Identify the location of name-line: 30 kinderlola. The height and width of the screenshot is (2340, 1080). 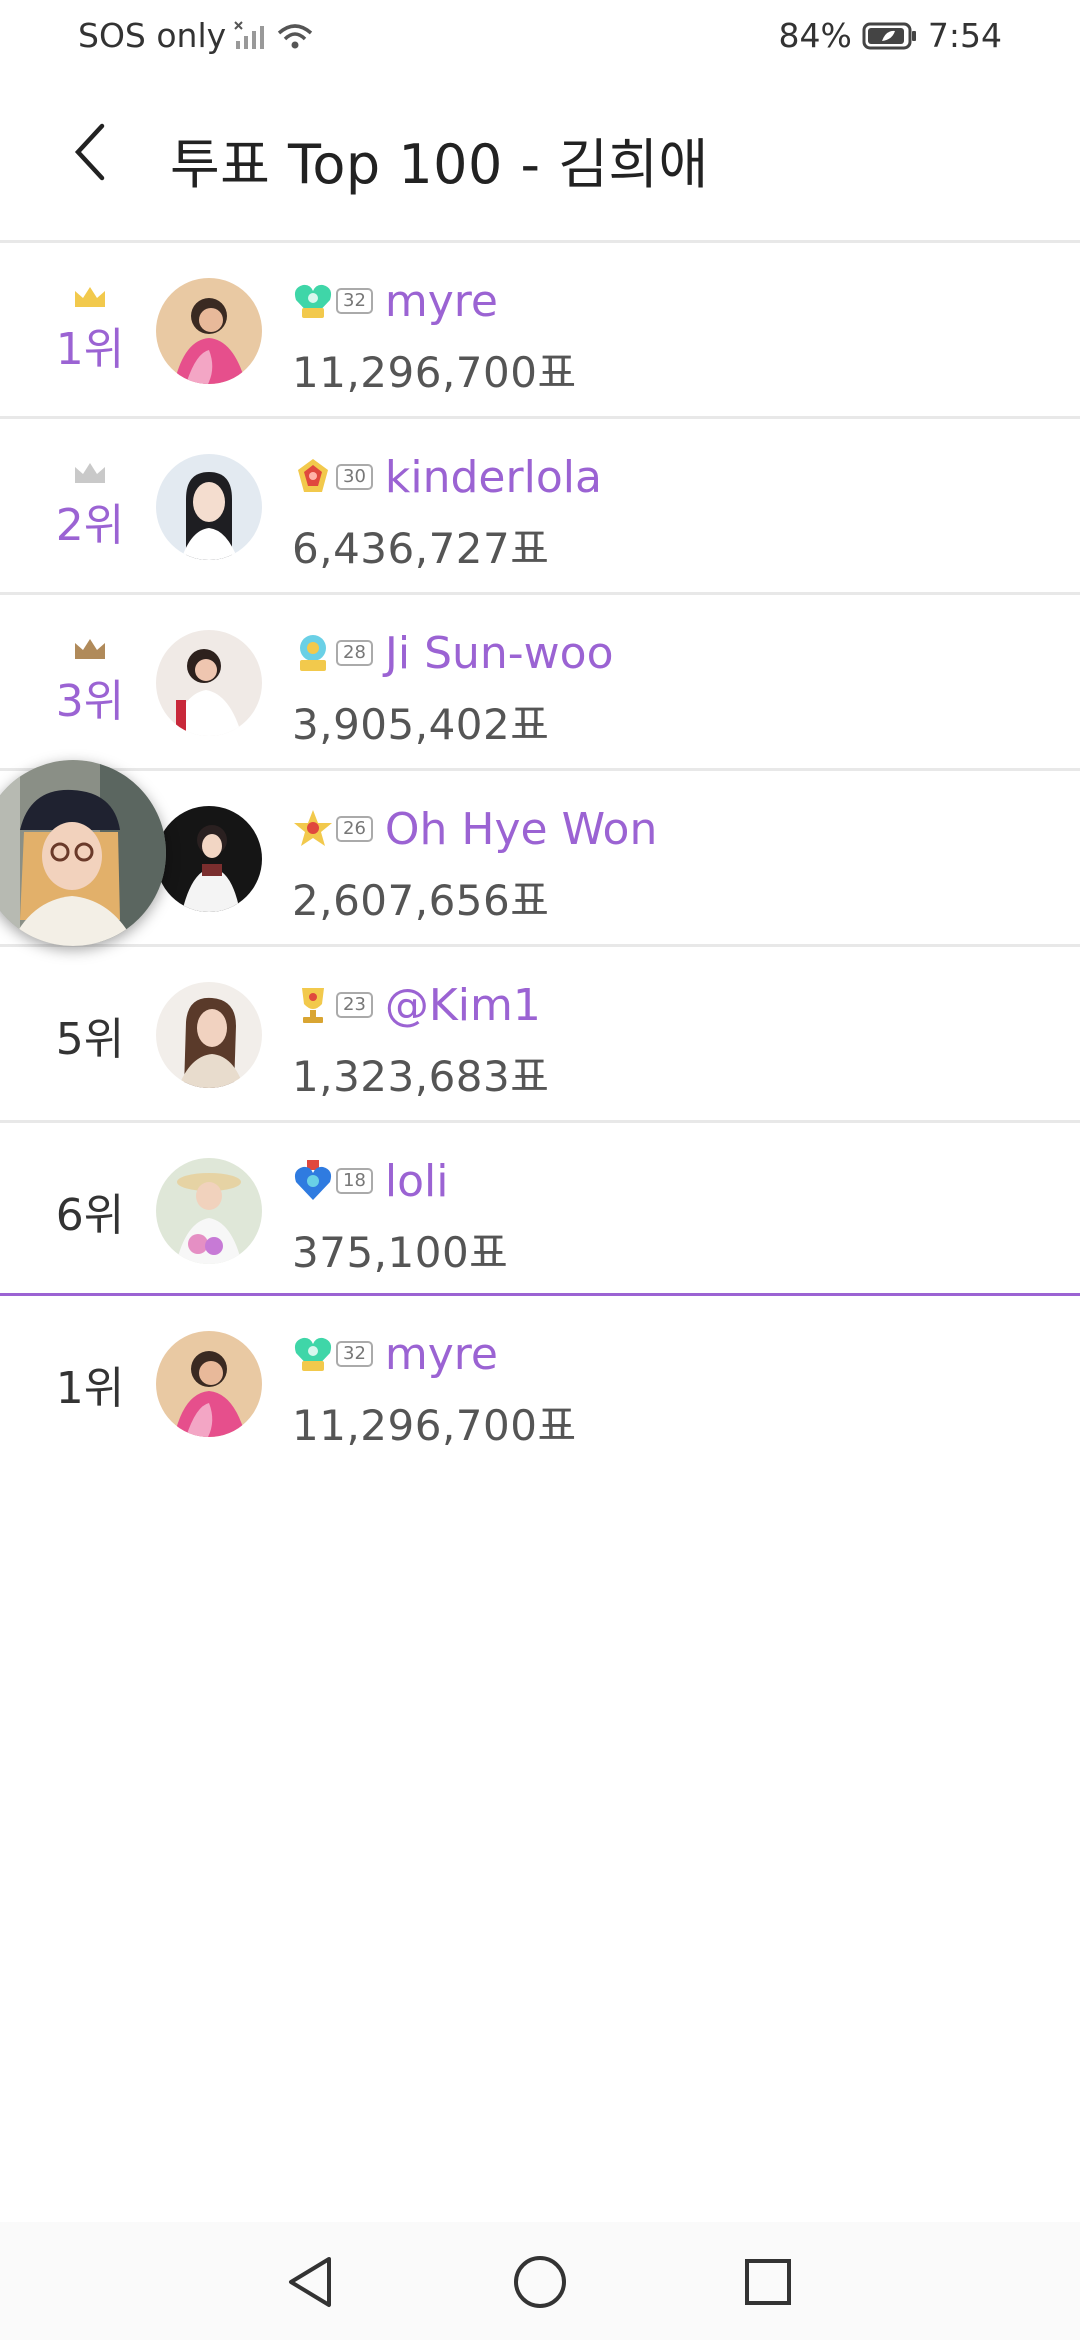
(447, 477).